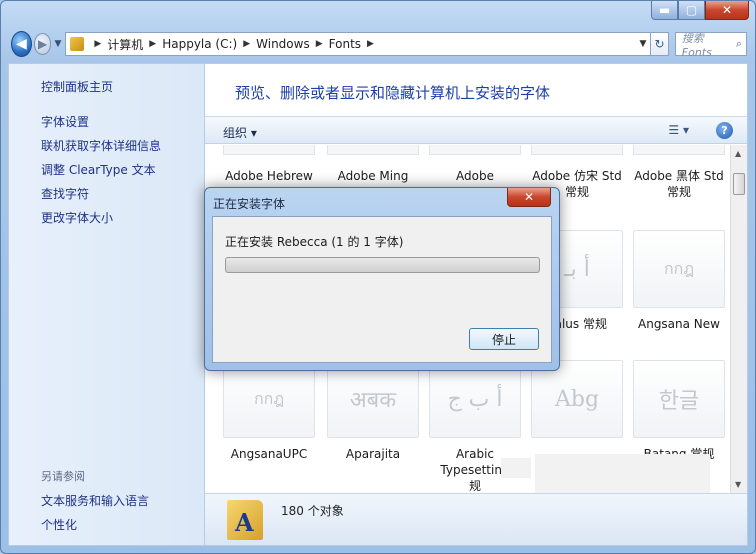  Describe the element at coordinates (393, 93) in the screenshot. I see `page-title: 预览、删除或者显示和隐藏计算机上安装的字体` at that location.